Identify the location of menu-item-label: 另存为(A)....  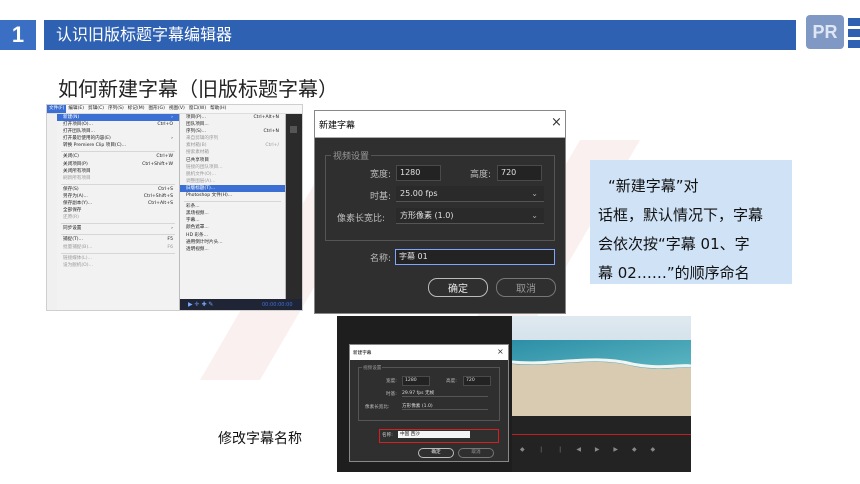
(75, 196).